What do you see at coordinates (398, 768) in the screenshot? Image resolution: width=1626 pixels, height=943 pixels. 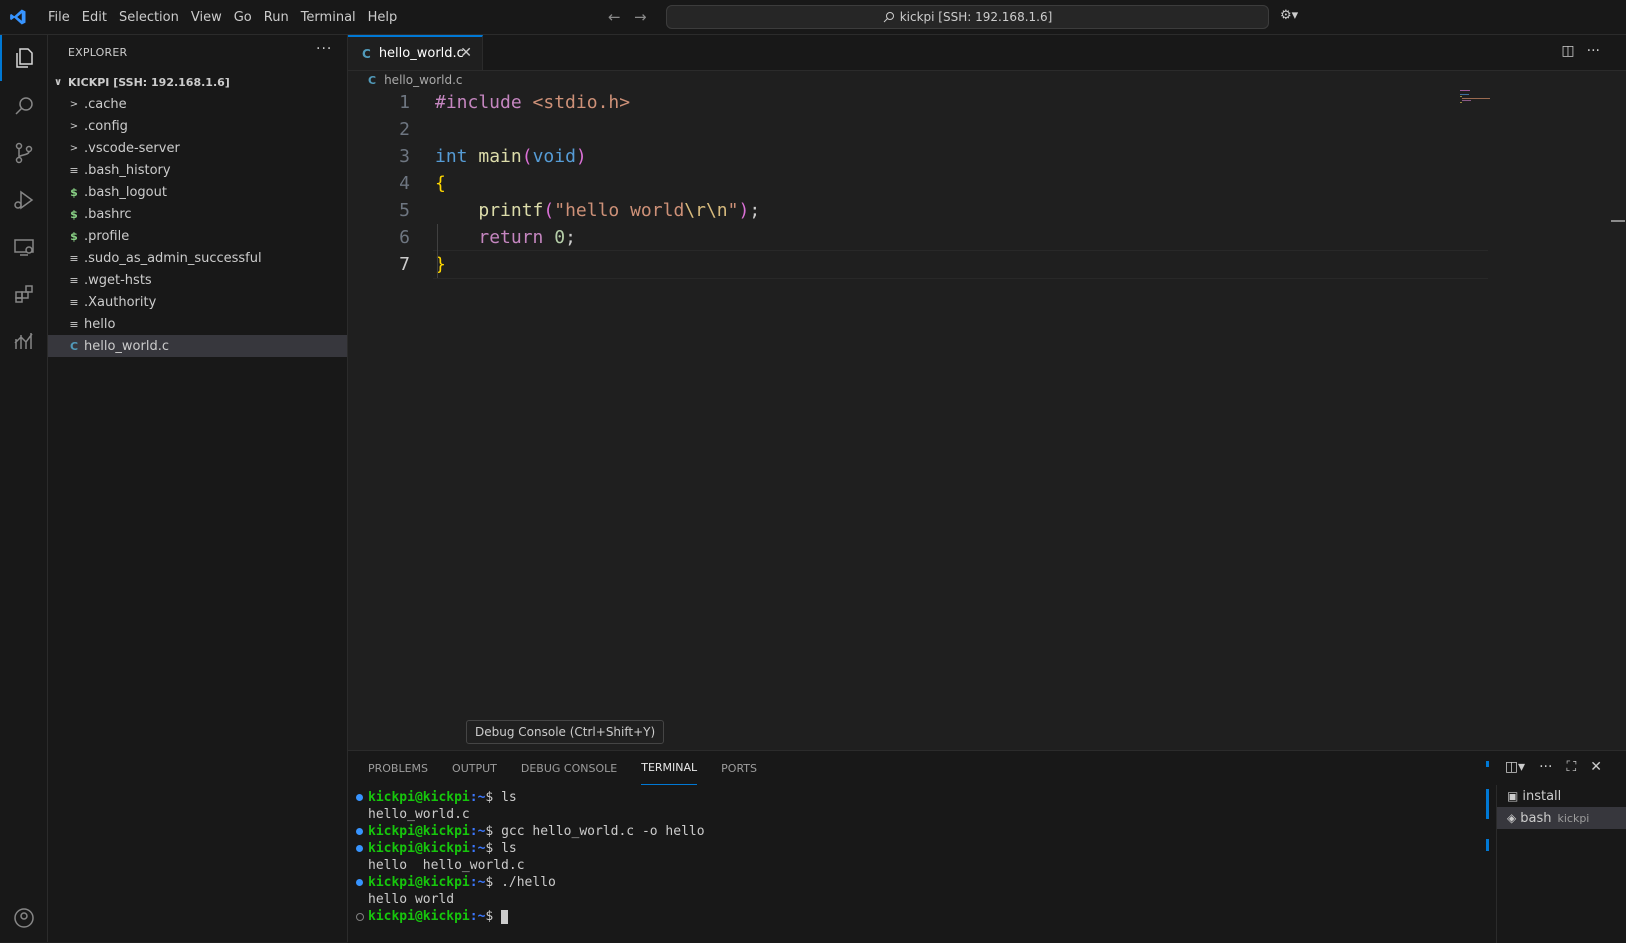 I see `tab-problems: PROBLEMS` at bounding box center [398, 768].